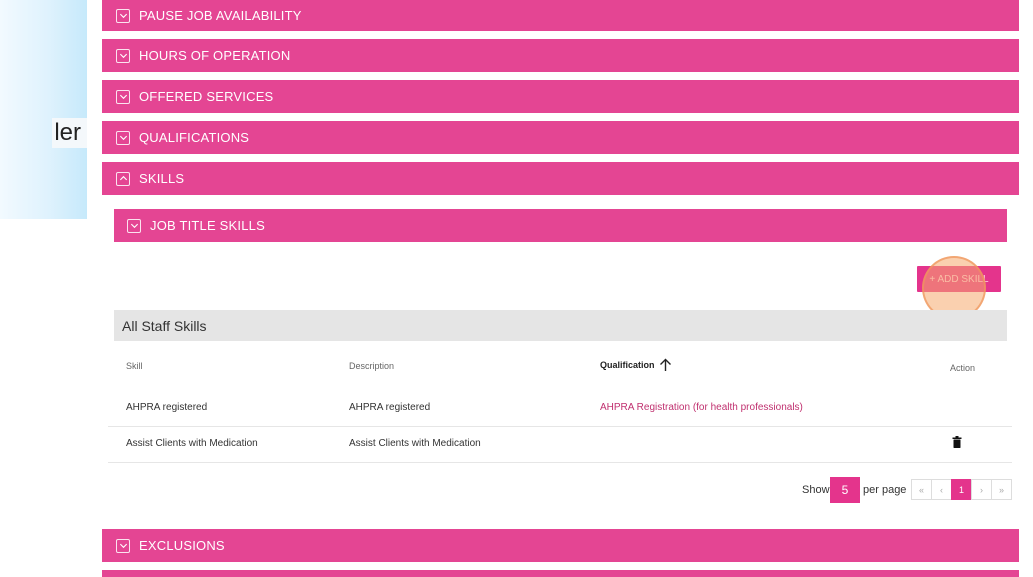 Image resolution: width=1033 pixels, height=577 pixels. What do you see at coordinates (560, 573) in the screenshot?
I see `accordion-next-partial` at bounding box center [560, 573].